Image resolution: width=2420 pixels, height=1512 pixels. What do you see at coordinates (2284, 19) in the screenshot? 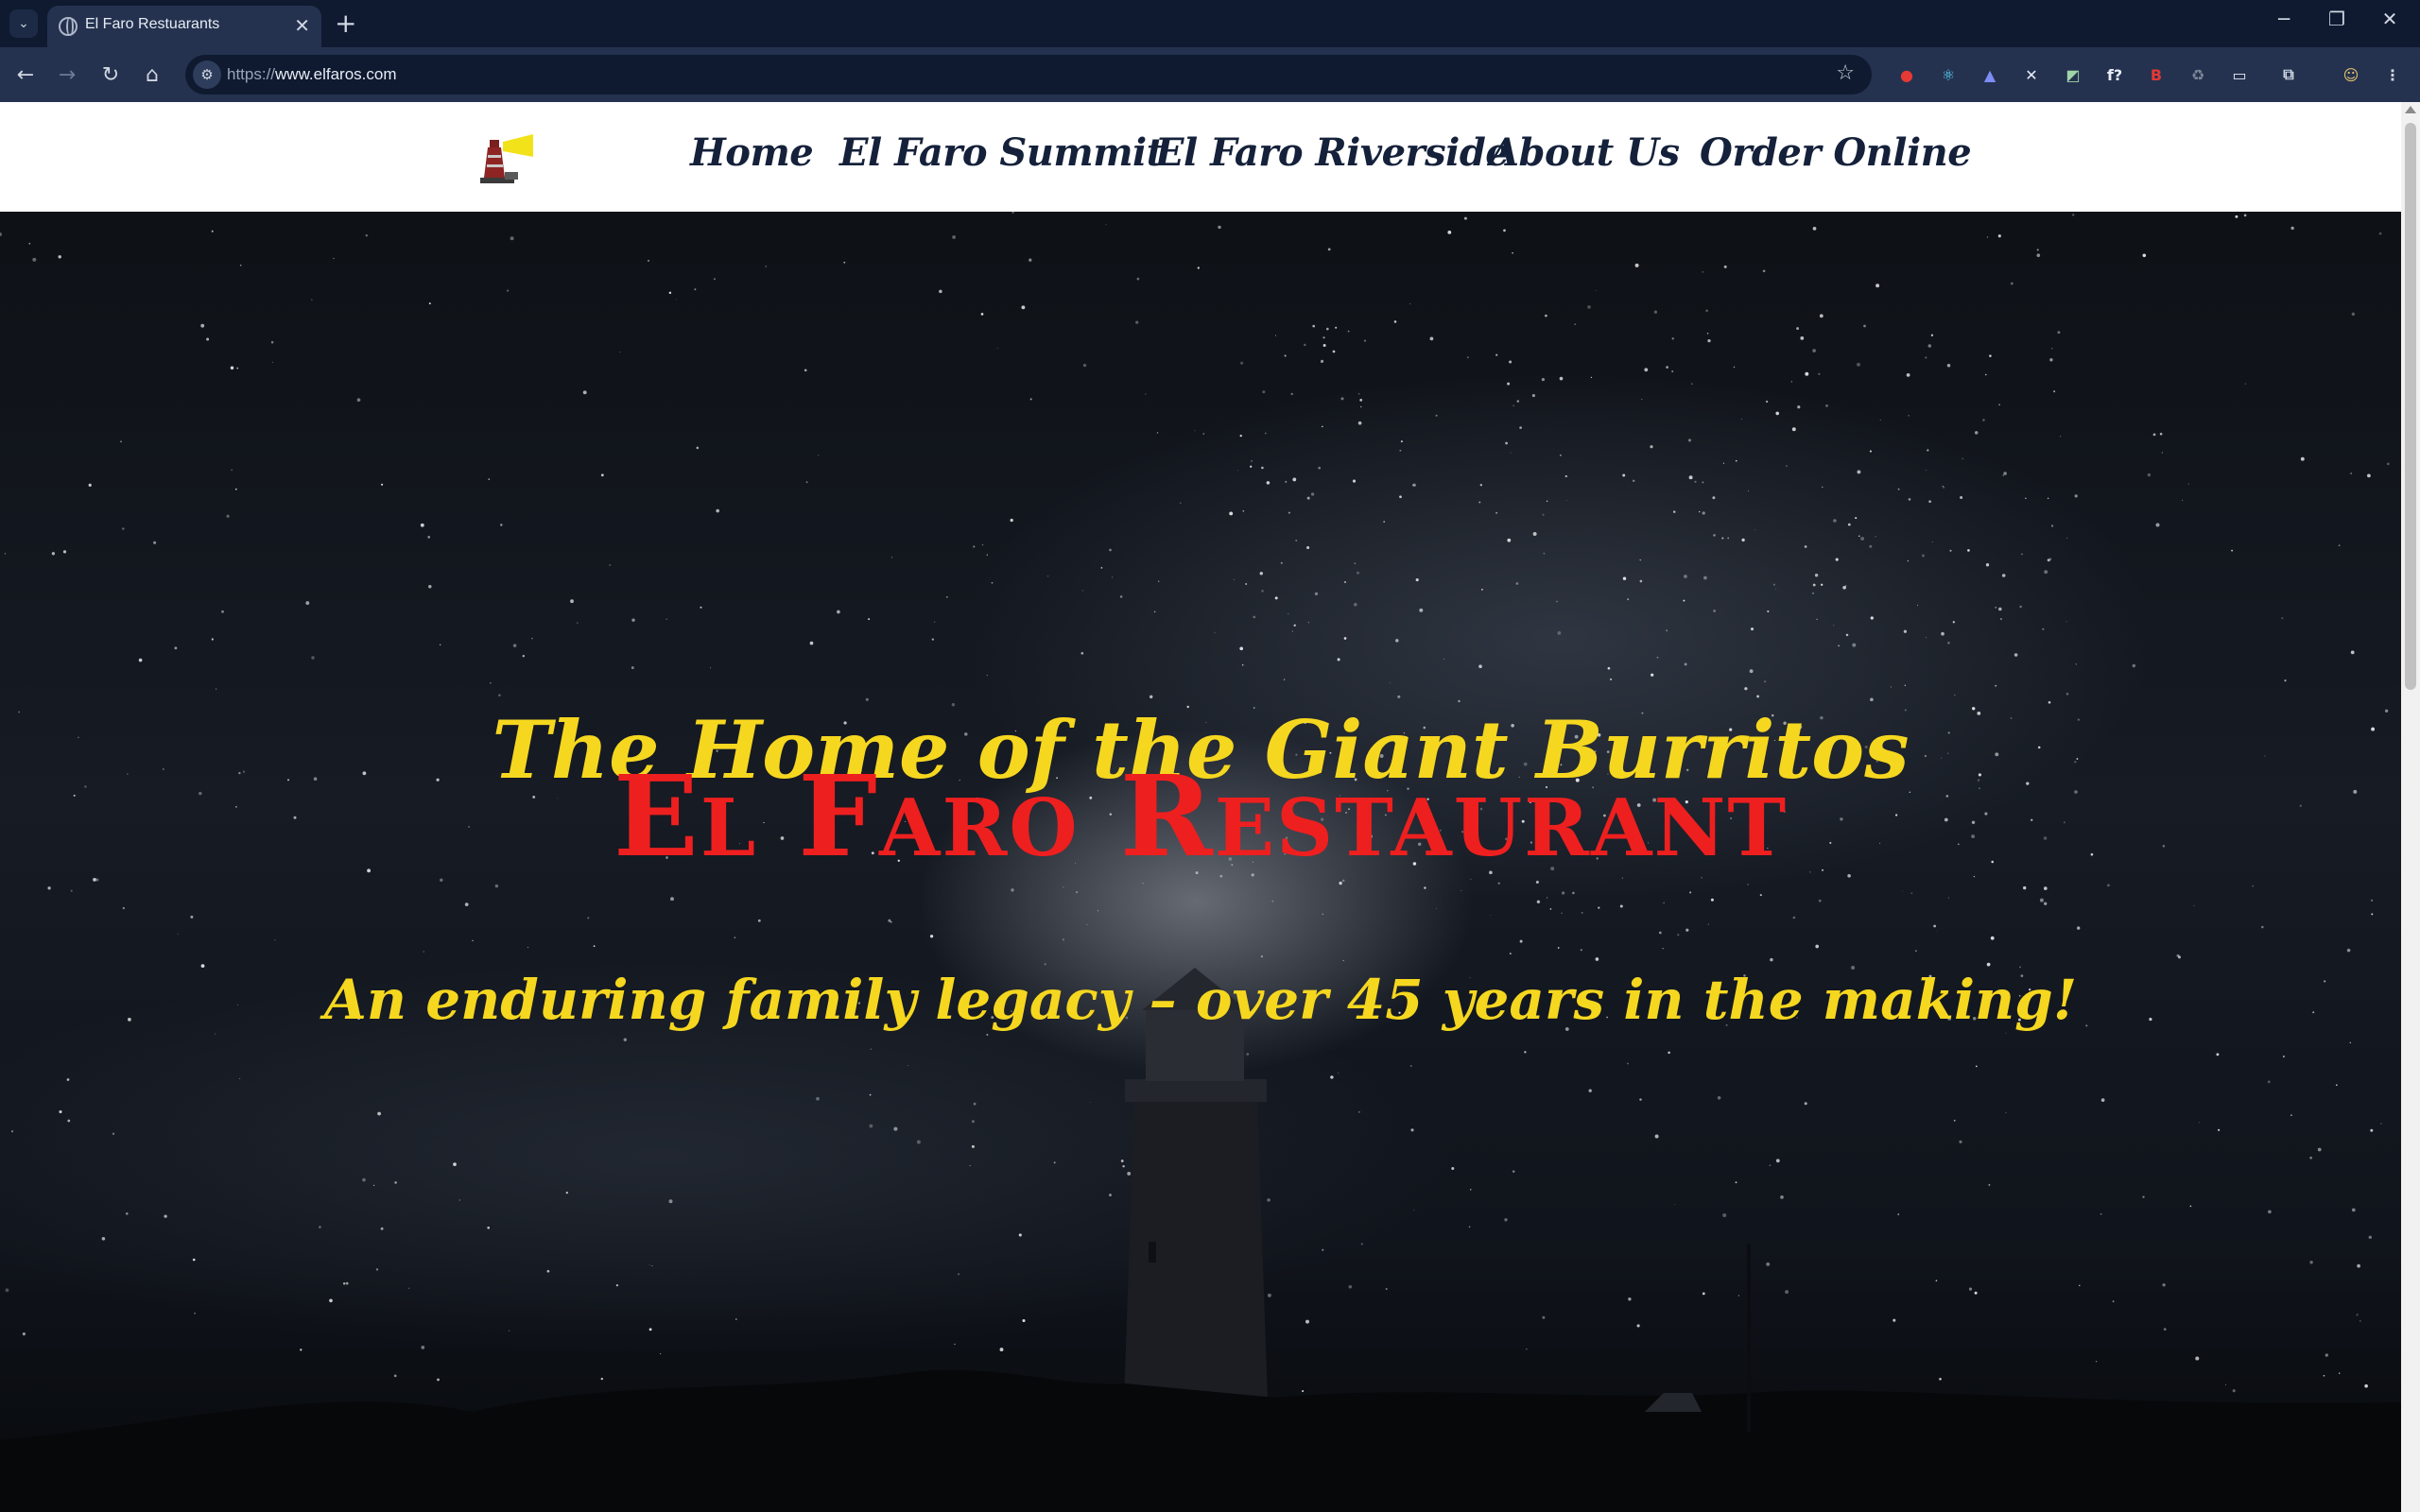
I see `minimize-window-button: ─` at bounding box center [2284, 19].